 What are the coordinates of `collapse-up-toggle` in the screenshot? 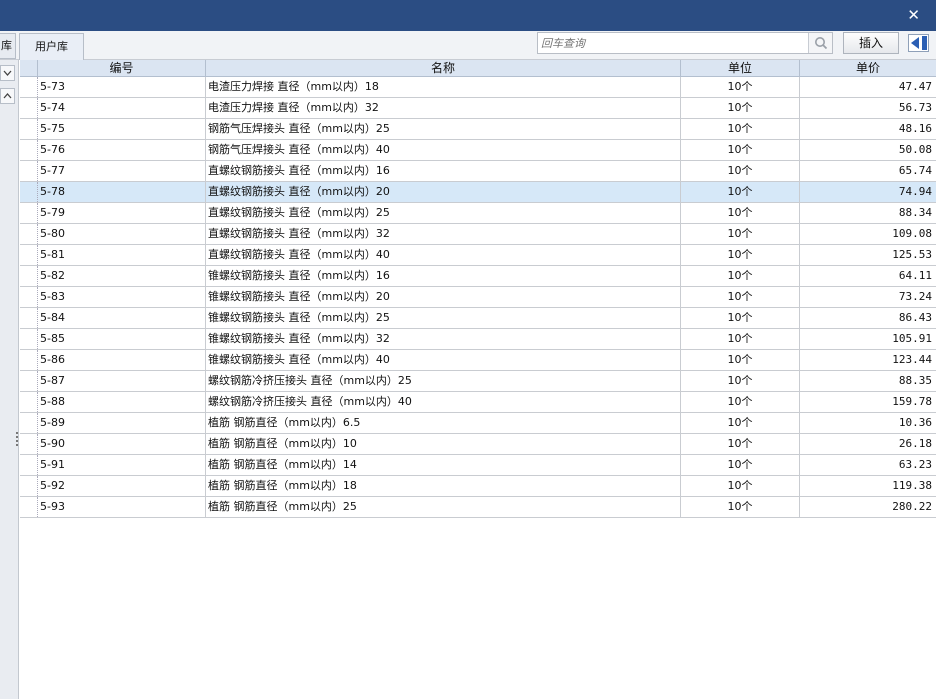 It's located at (7, 96).